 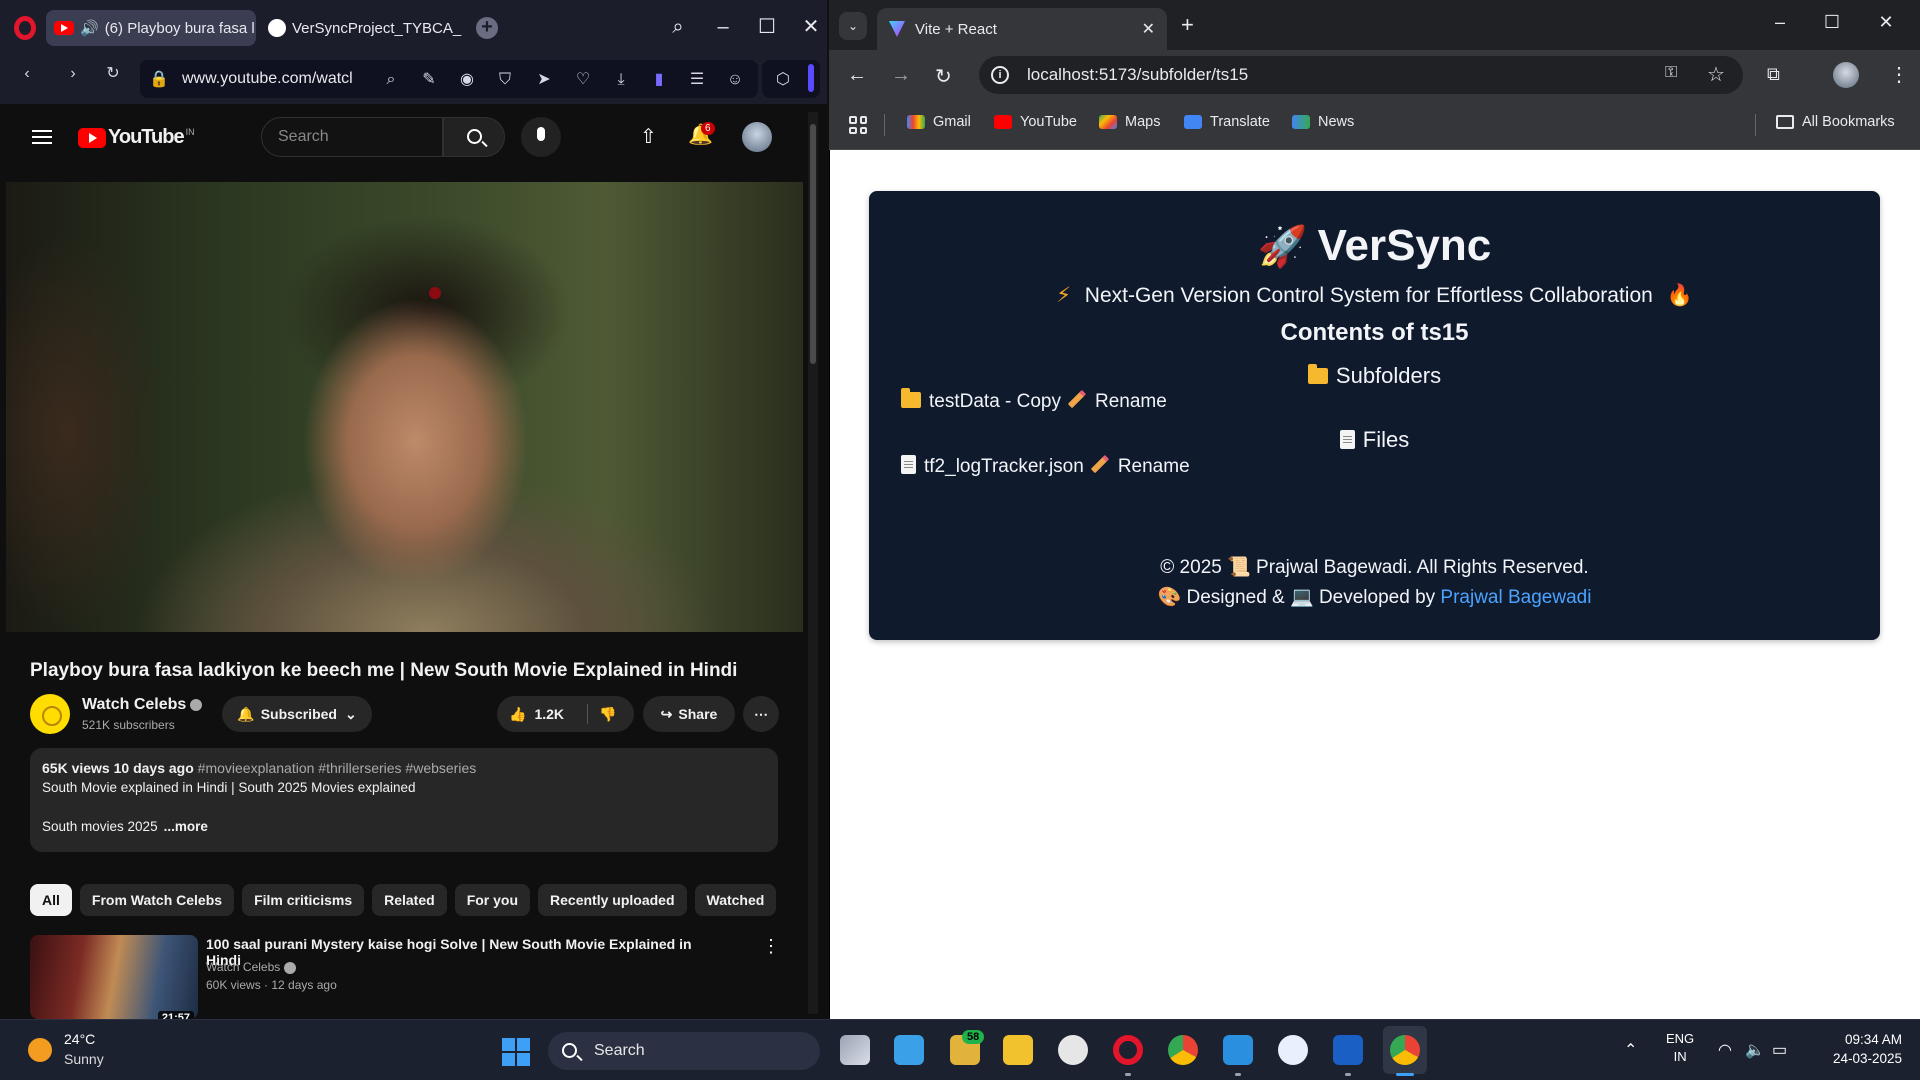 What do you see at coordinates (1405, 1050) in the screenshot?
I see `chrome-profile-icon` at bounding box center [1405, 1050].